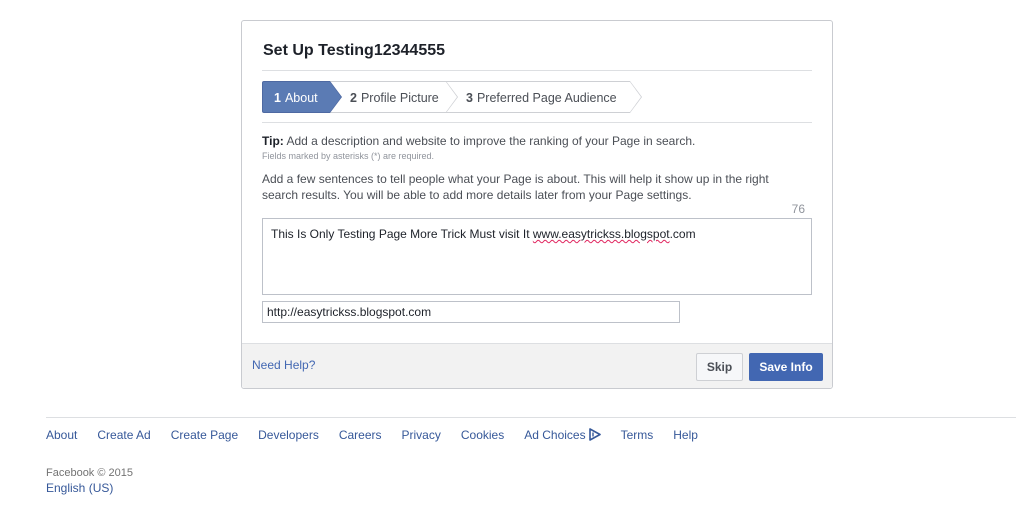  What do you see at coordinates (469, 98) in the screenshot?
I see `step-number: 3` at bounding box center [469, 98].